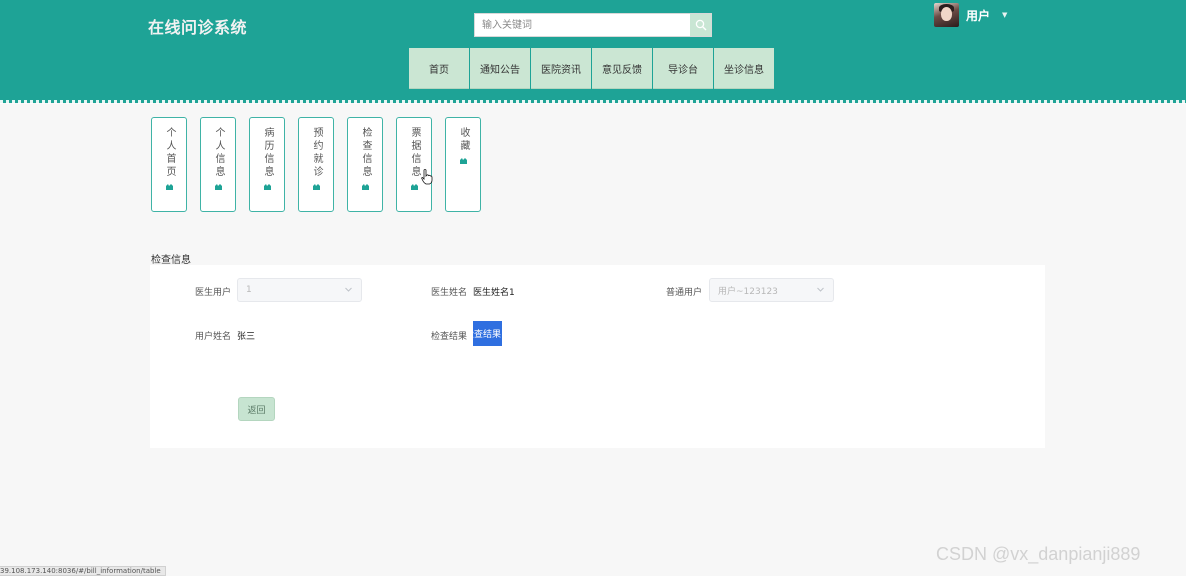  I want to click on search-input, so click(583, 25).